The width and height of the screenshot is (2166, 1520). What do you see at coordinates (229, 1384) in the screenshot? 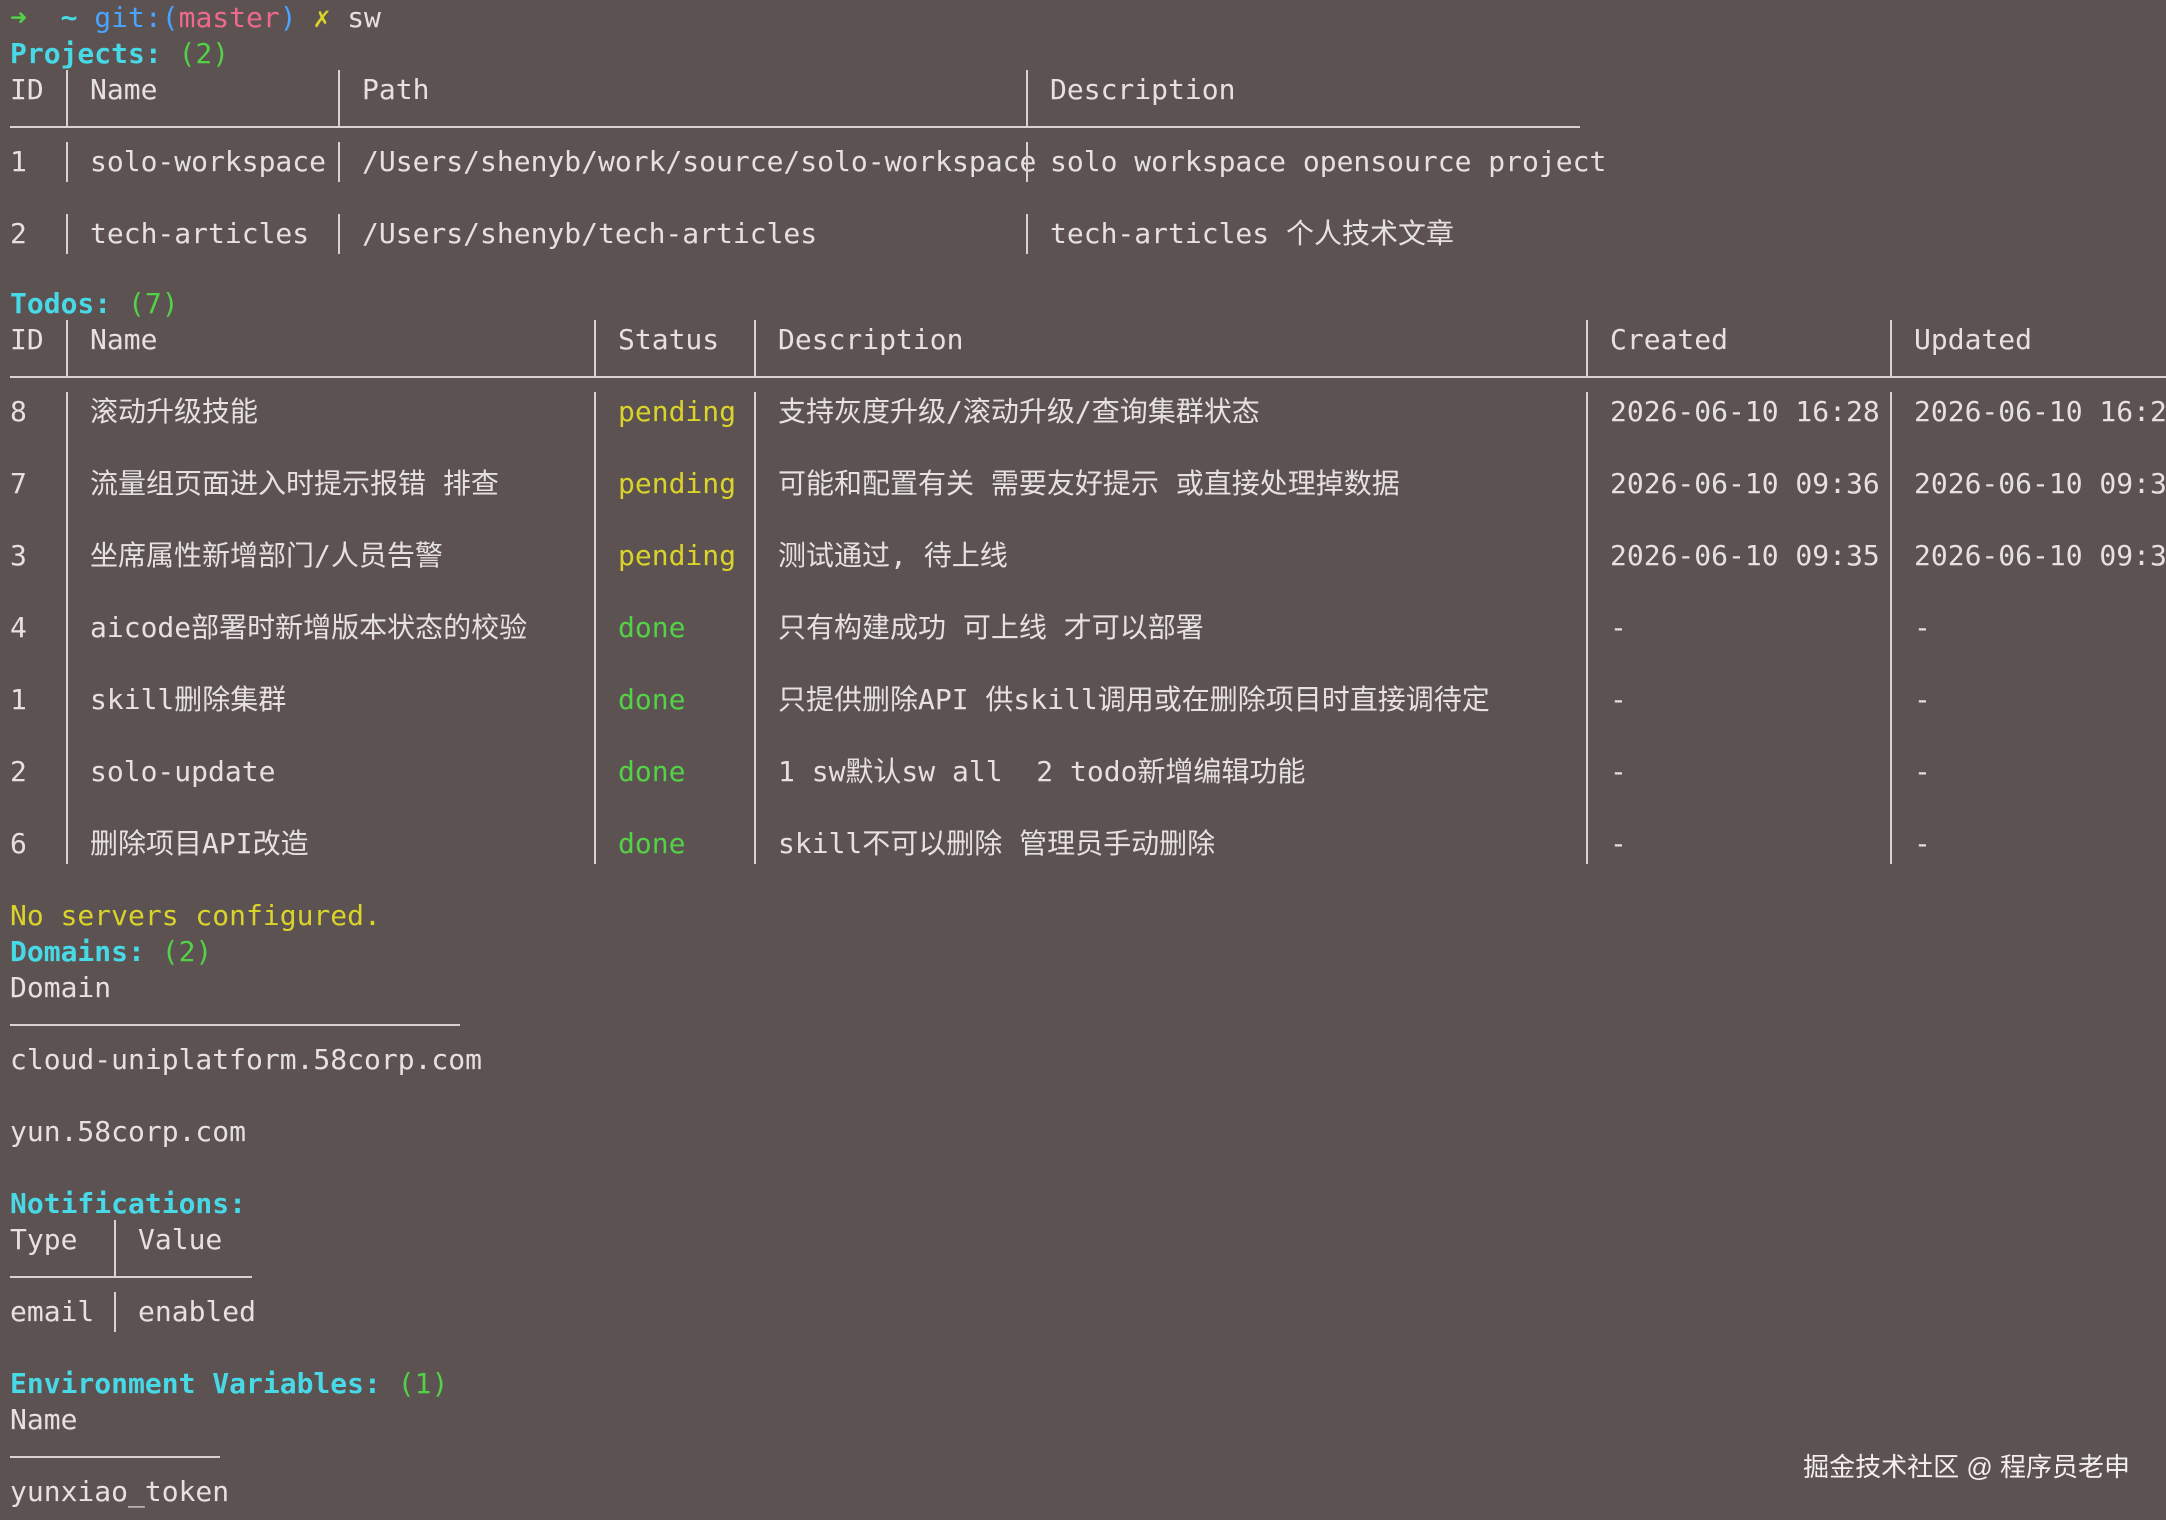
I see `env-heading: Environment Variables: (1)` at bounding box center [229, 1384].